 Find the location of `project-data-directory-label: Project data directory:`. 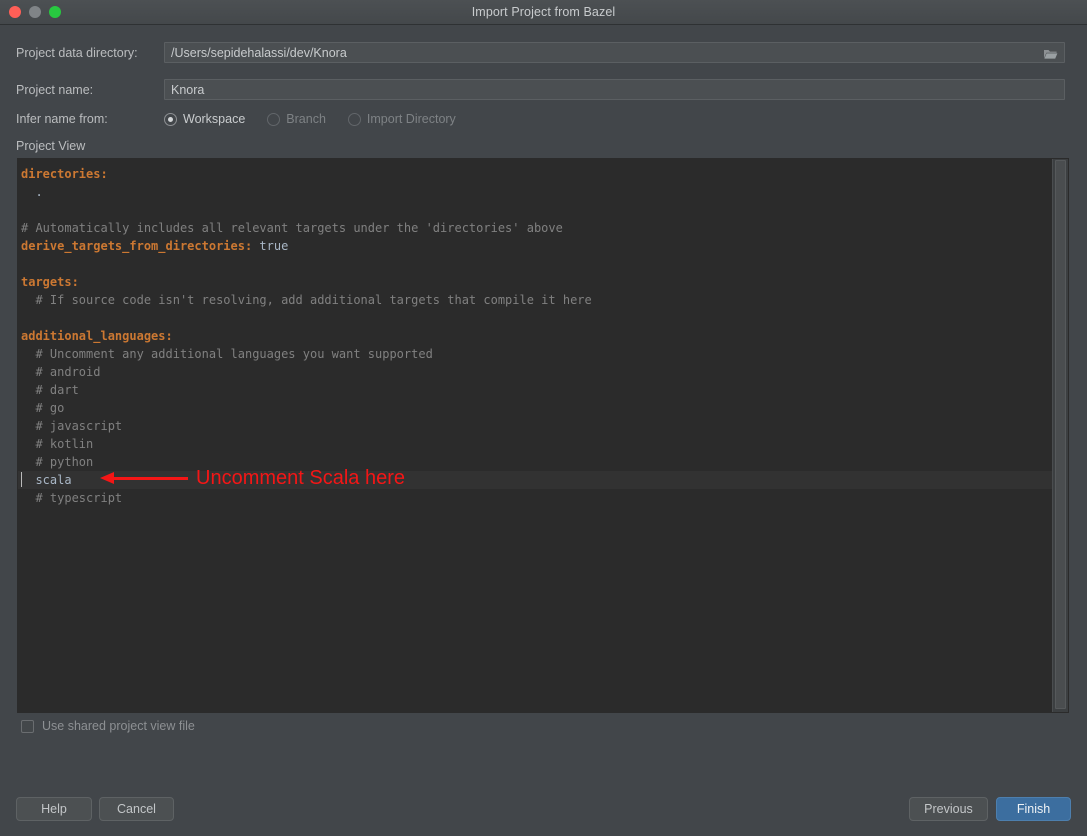

project-data-directory-label: Project data directory: is located at coordinates (77, 52).